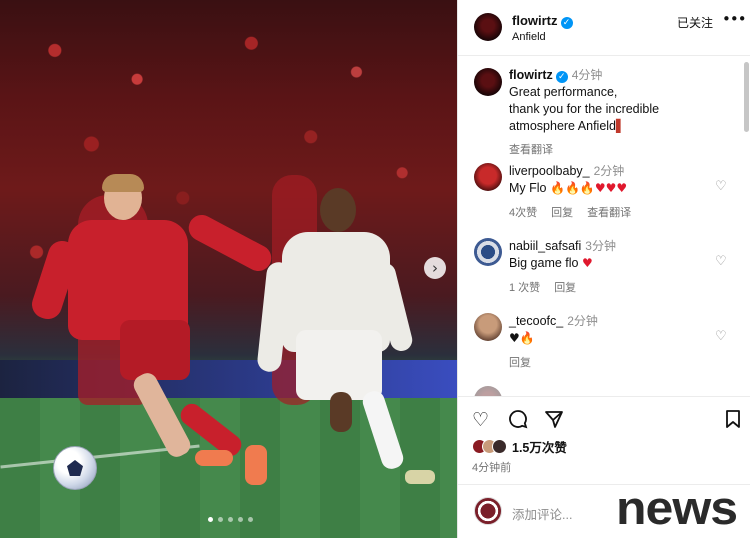 The image size is (750, 538). Describe the element at coordinates (529, 37) in the screenshot. I see `post-location: Anfield` at that location.